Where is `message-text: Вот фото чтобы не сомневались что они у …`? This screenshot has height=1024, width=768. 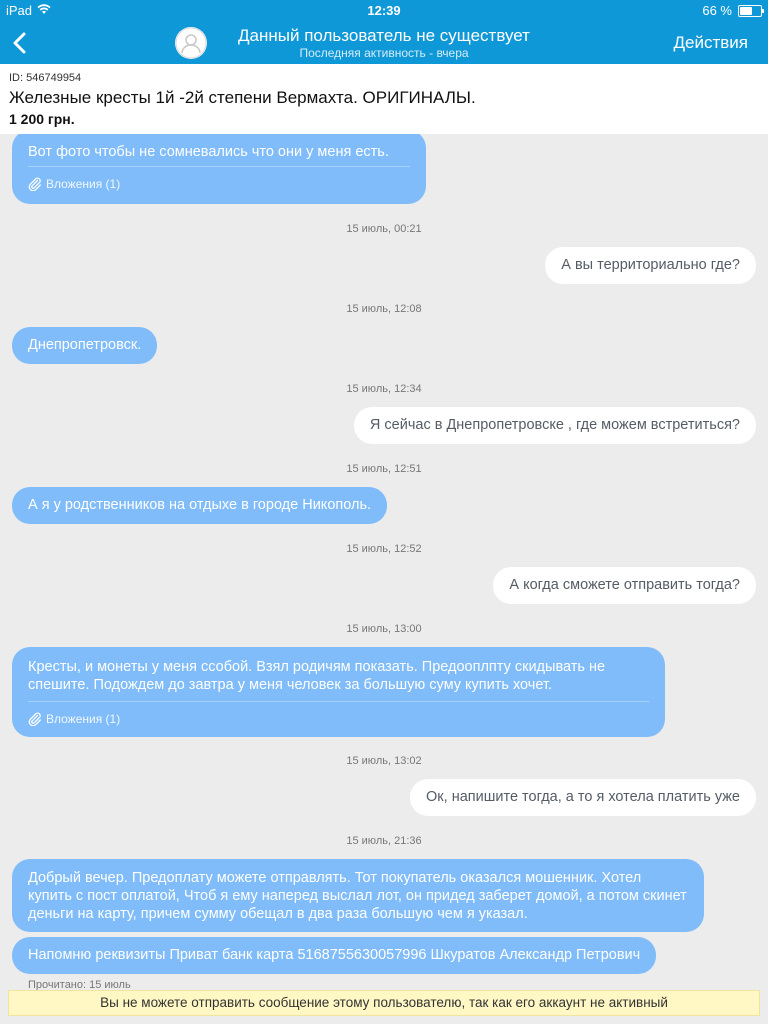
message-text: Вот фото чтобы не сомневались что они у … is located at coordinates (208, 152).